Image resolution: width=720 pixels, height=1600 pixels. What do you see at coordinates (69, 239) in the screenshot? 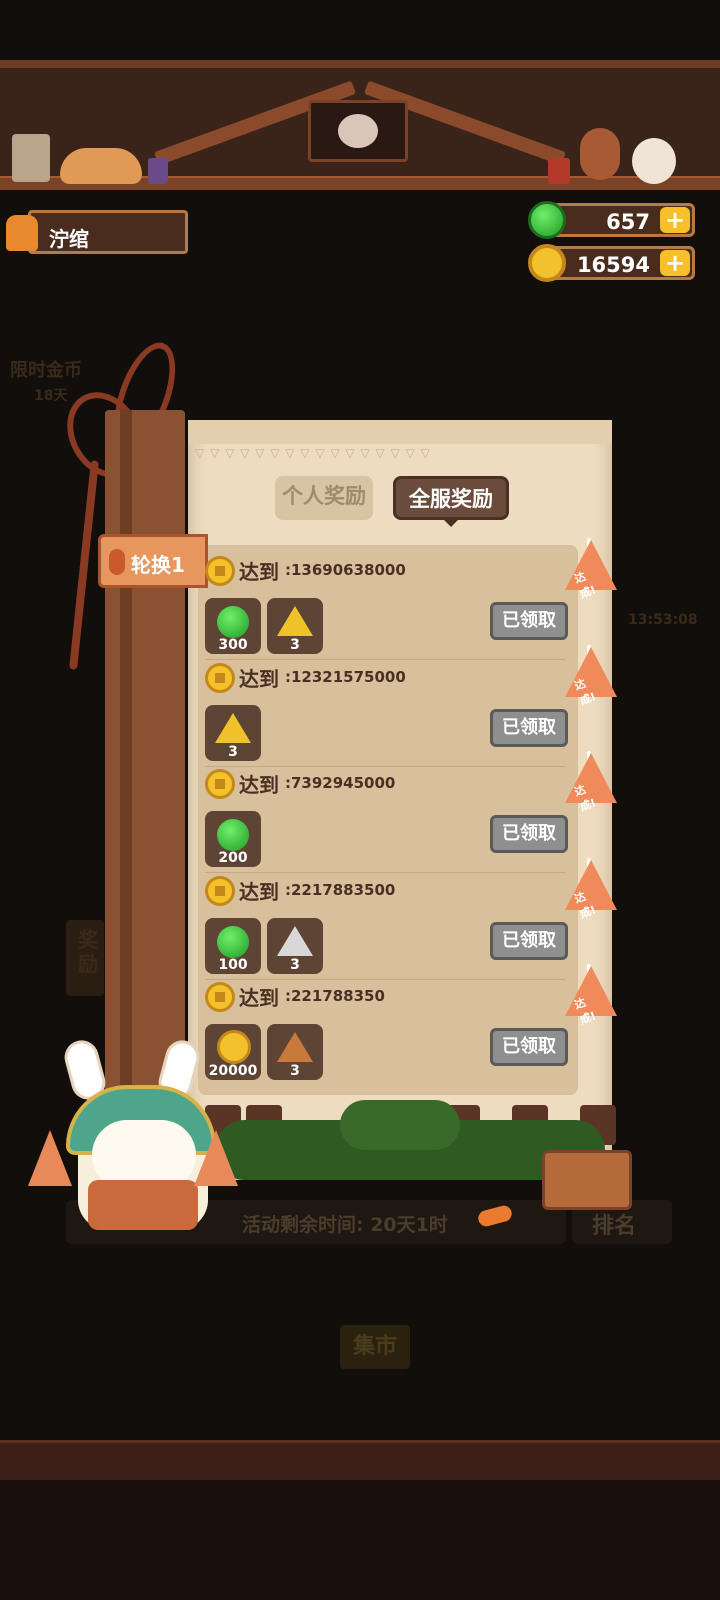
I see `player-name: 泞绾` at bounding box center [69, 239].